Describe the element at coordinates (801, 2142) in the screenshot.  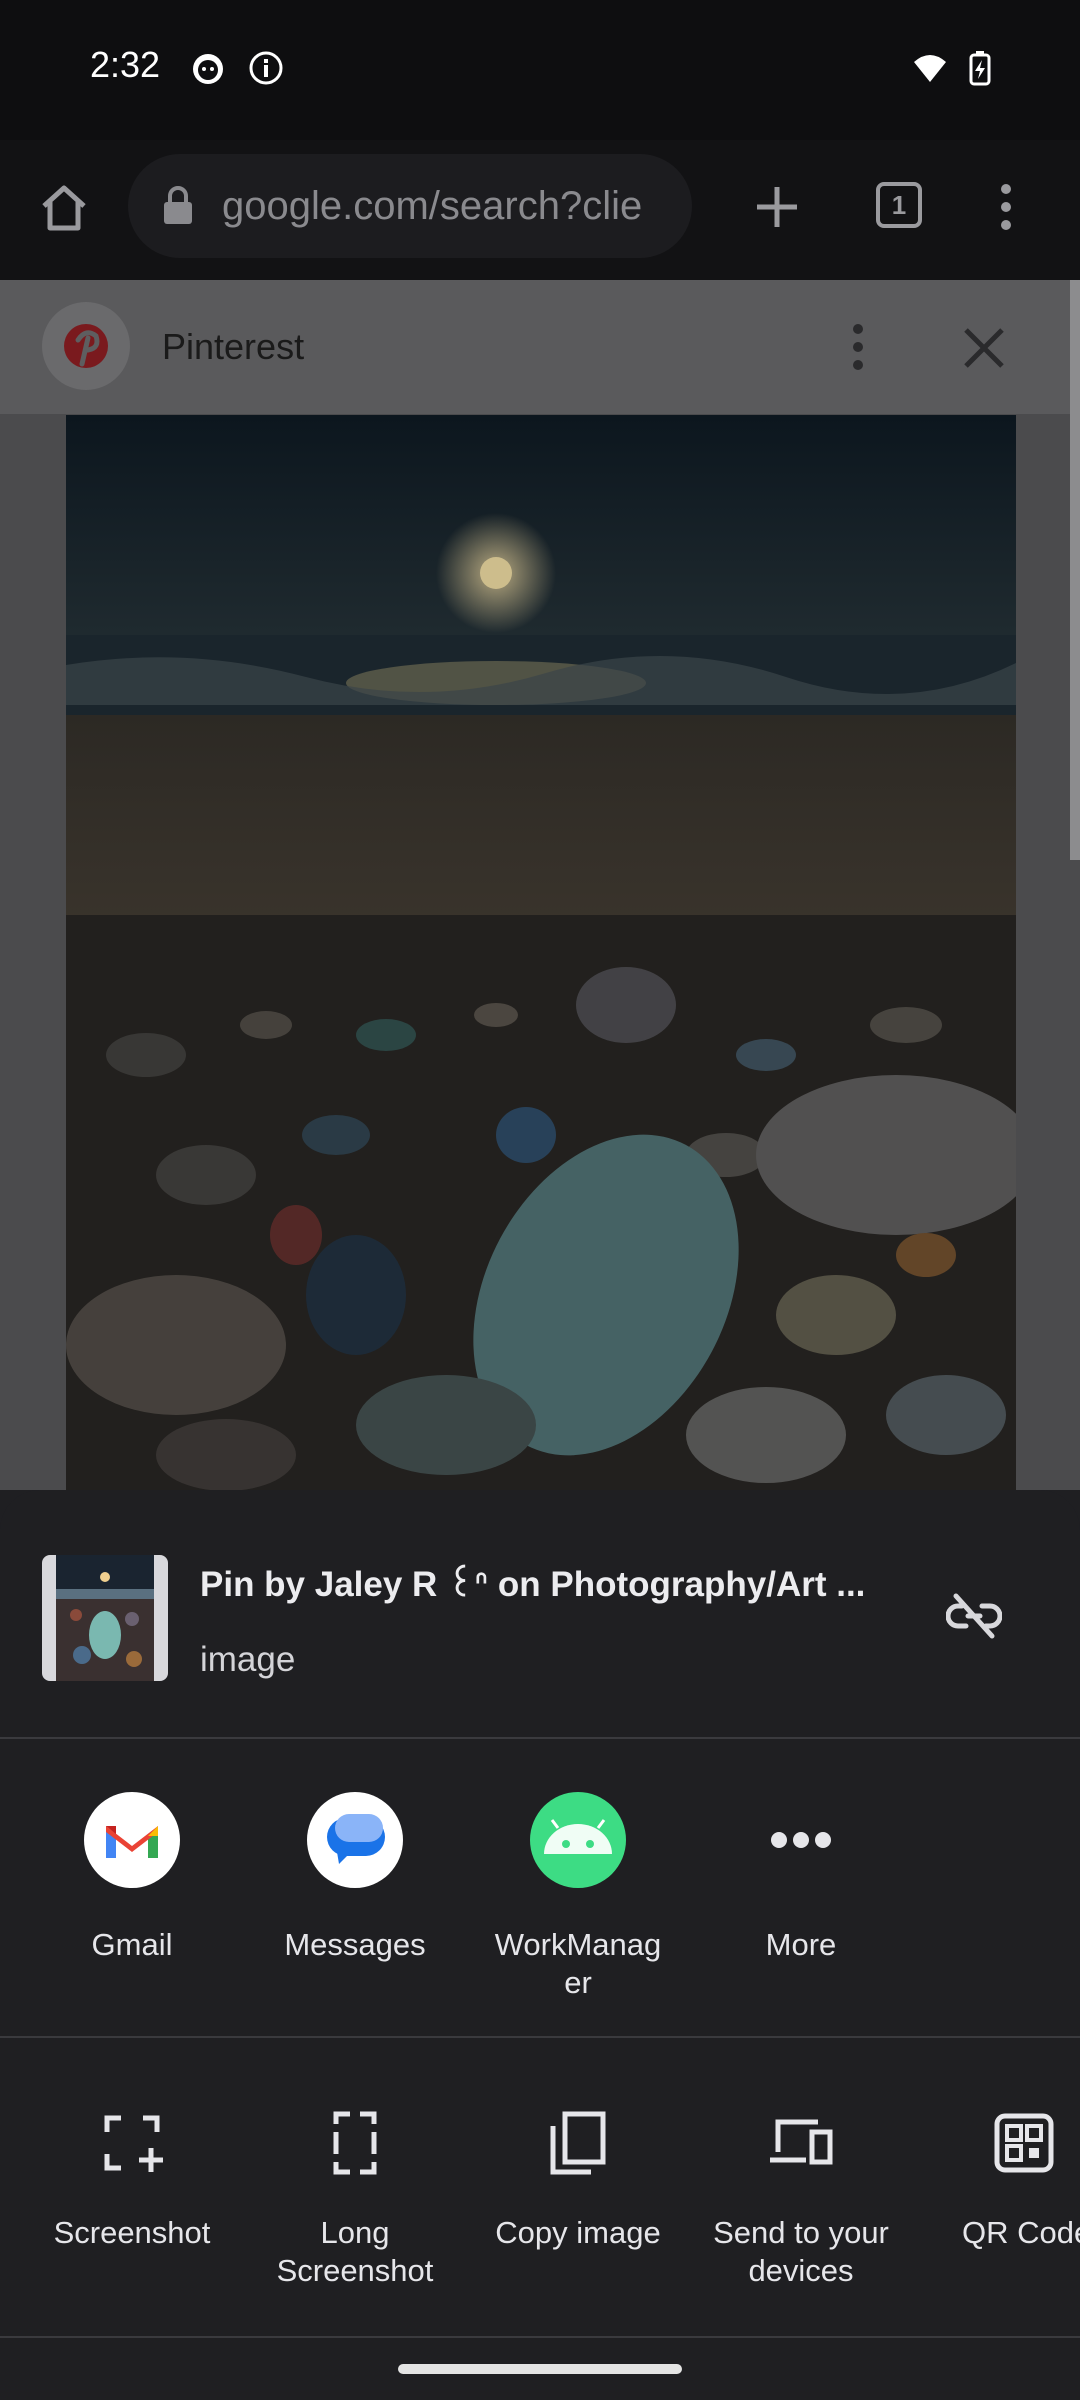
I see `devices-icon` at that location.